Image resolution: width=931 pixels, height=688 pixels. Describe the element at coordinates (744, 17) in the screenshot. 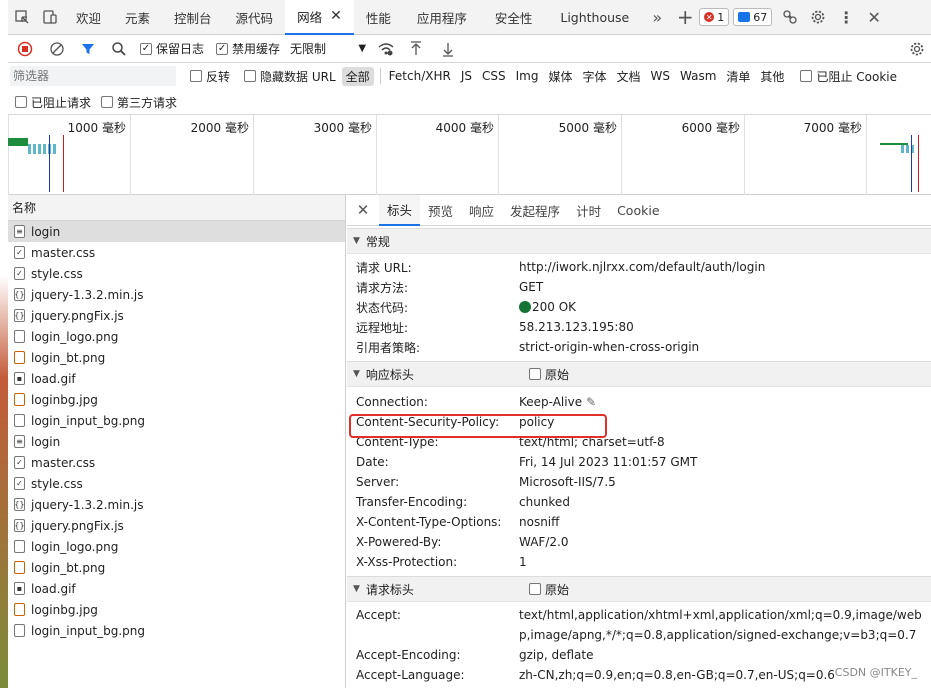

I see `message-icon` at that location.